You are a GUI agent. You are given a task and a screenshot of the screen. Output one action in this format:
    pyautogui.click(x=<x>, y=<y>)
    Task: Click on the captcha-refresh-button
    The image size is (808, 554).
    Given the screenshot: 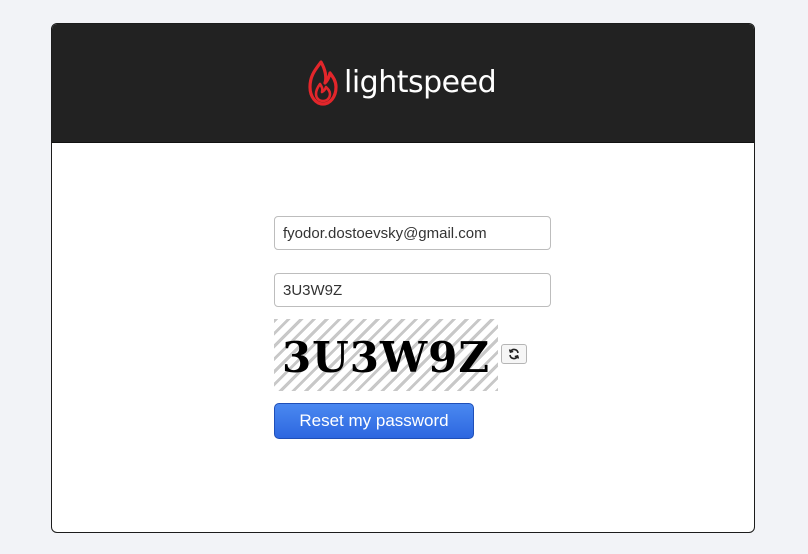 What is the action you would take?
    pyautogui.click(x=514, y=354)
    